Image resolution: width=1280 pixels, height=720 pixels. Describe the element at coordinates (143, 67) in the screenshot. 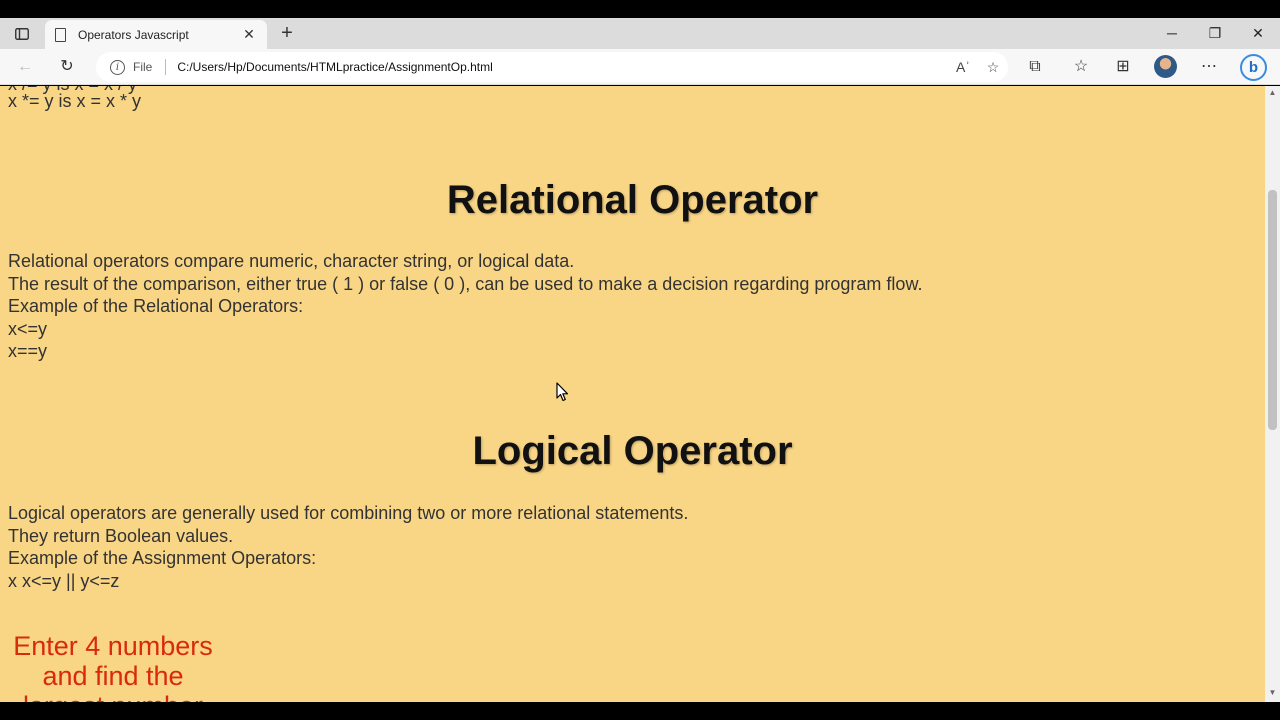

I see `file-label: File` at that location.